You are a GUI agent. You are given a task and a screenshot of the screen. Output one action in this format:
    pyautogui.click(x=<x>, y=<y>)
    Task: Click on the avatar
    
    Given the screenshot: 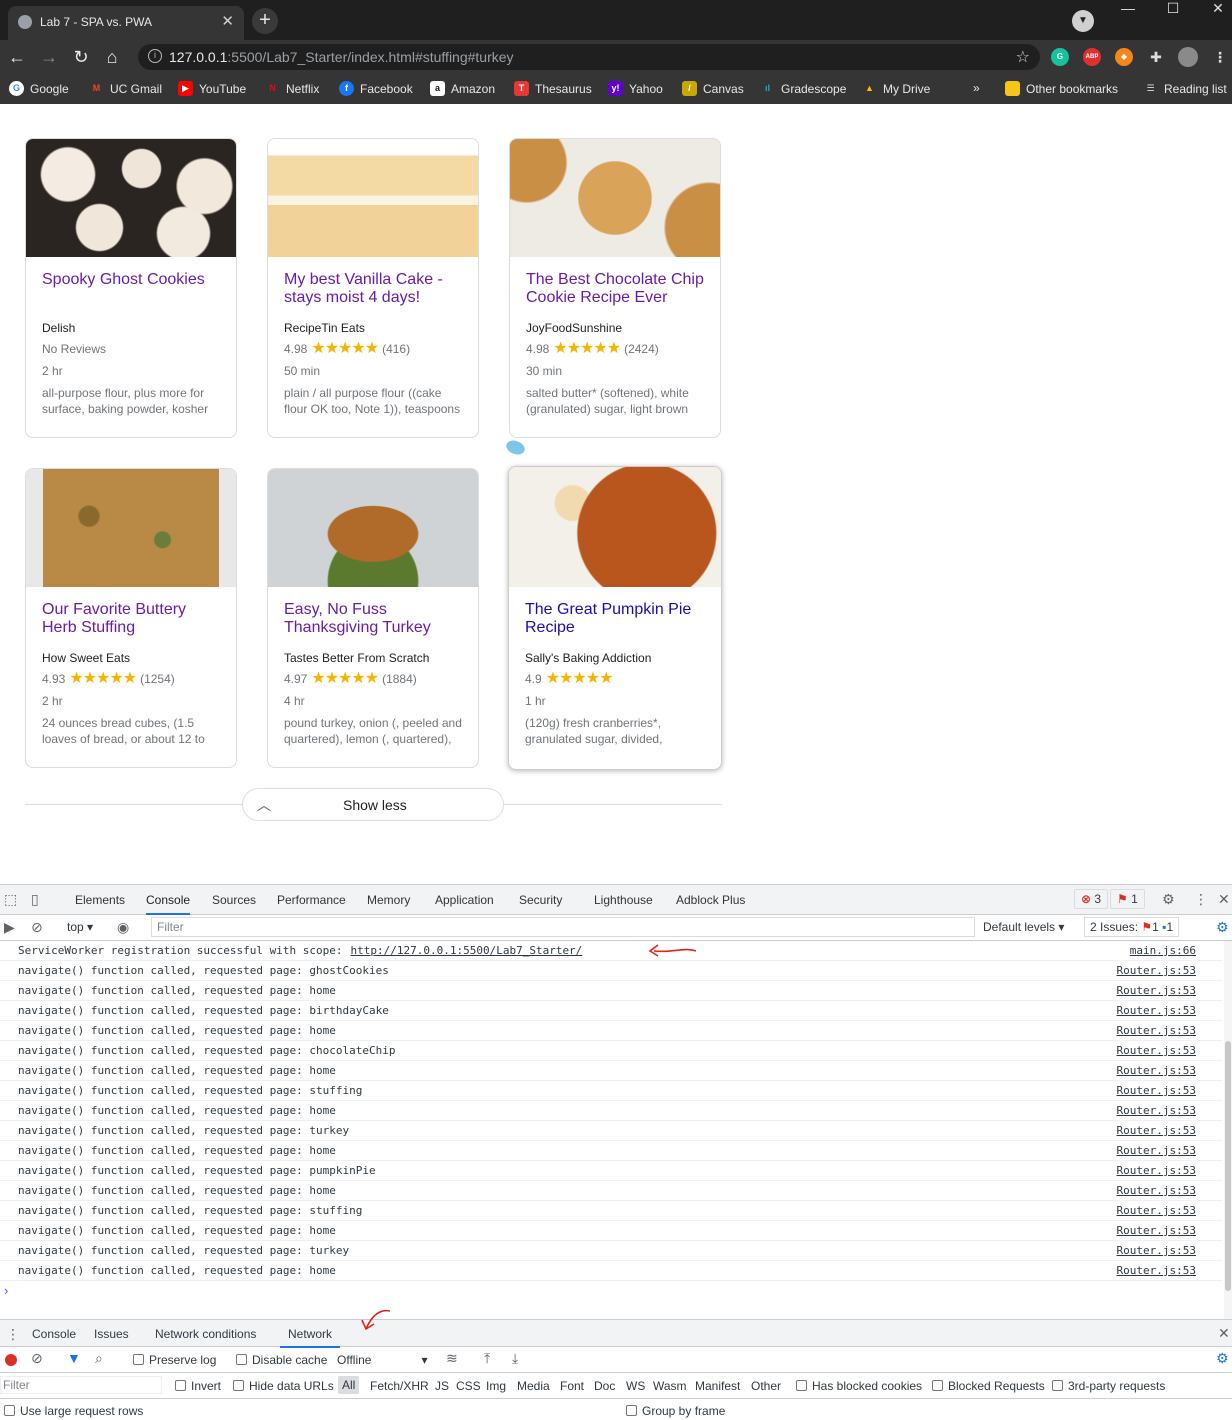 What is the action you would take?
    pyautogui.click(x=1188, y=57)
    